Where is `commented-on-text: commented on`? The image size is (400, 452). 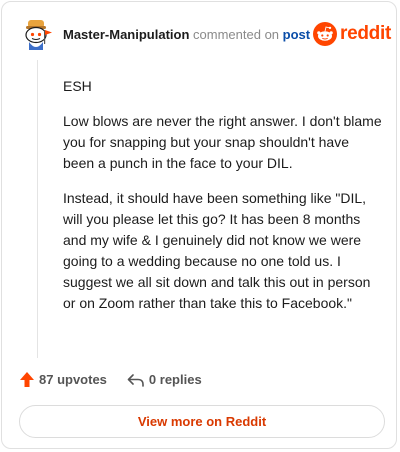
commented-on-text: commented on is located at coordinates (236, 34).